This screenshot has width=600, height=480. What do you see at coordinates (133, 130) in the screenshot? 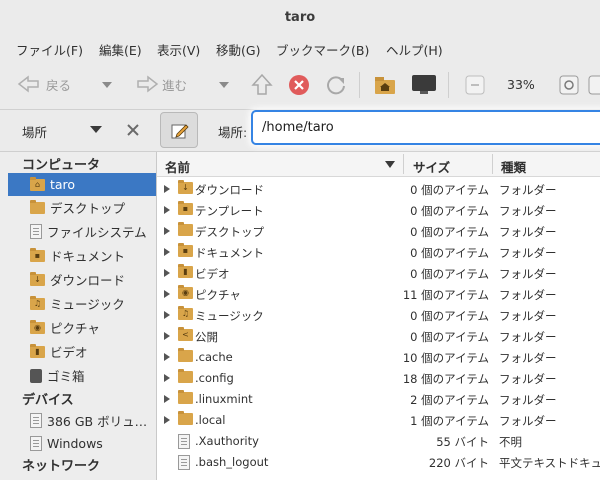
I see `close-sidebar-icon` at bounding box center [133, 130].